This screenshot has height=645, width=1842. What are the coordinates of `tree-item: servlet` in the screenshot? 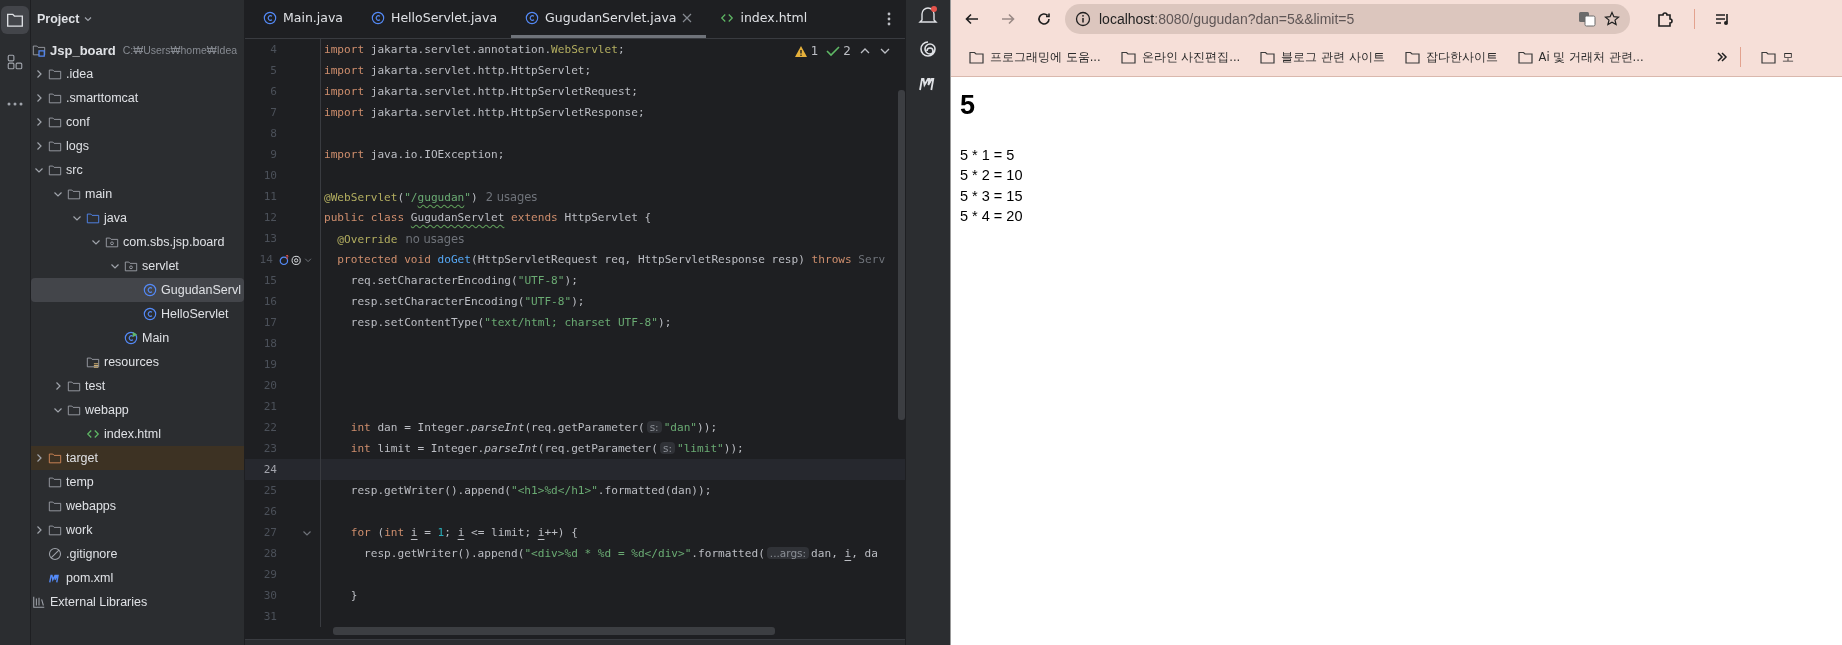 It's located at (160, 266).